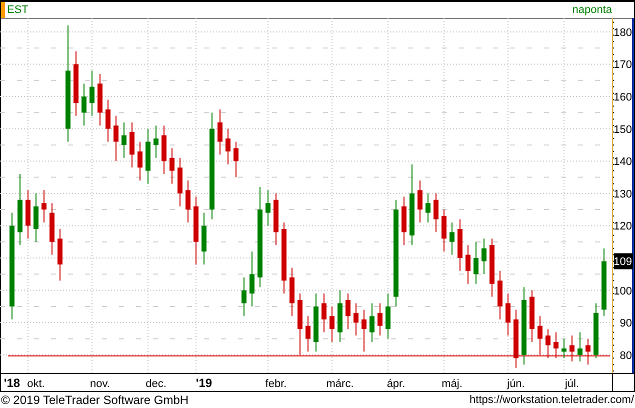 The image size is (635, 408). What do you see at coordinates (626, 356) in the screenshot?
I see `y-axis-label: 80` at bounding box center [626, 356].